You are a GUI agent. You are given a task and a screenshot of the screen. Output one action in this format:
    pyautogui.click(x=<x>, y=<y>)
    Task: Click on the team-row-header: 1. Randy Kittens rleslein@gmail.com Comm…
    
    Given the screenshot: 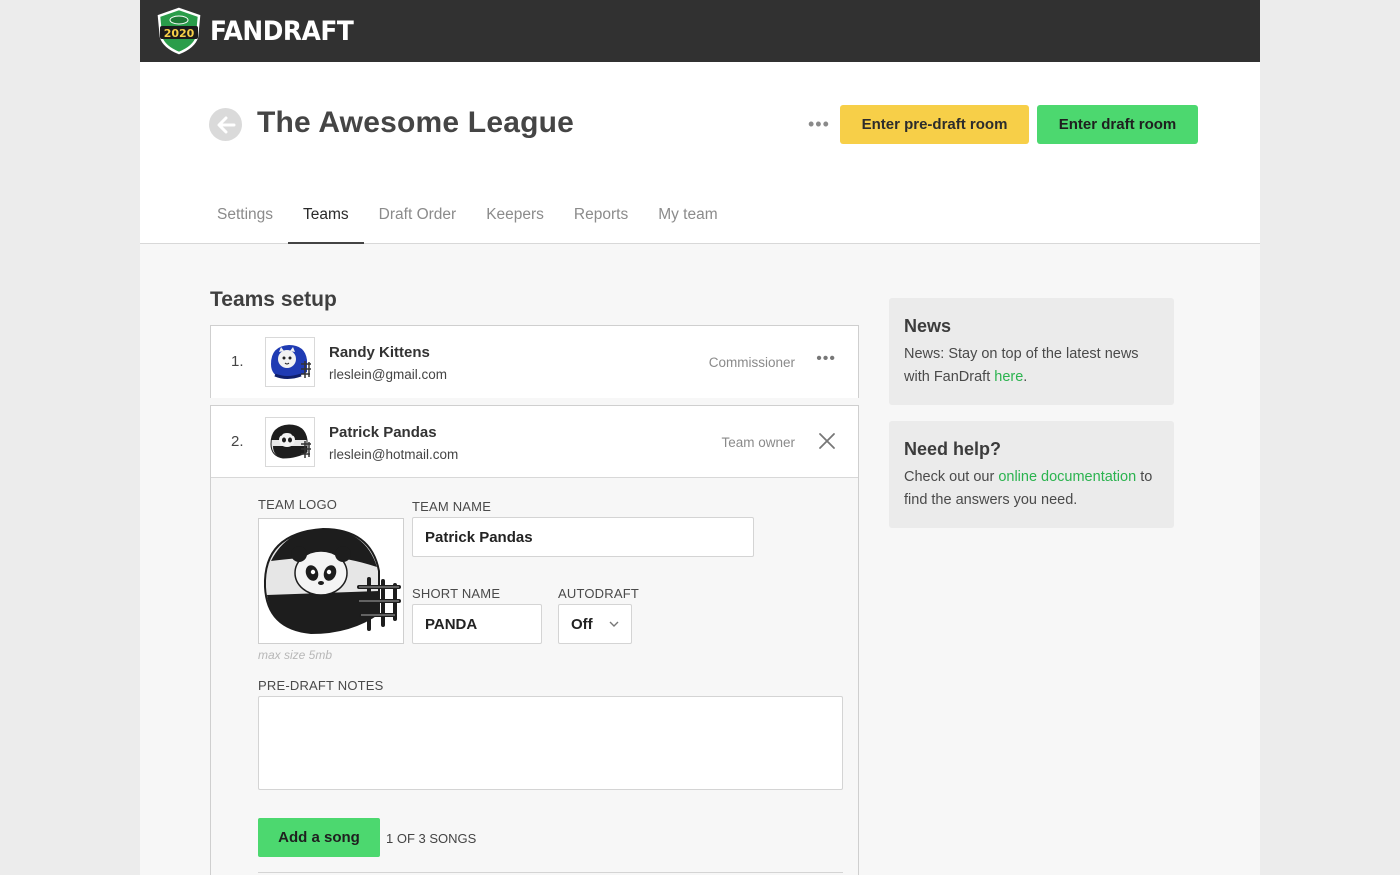 What is the action you would take?
    pyautogui.click(x=534, y=362)
    